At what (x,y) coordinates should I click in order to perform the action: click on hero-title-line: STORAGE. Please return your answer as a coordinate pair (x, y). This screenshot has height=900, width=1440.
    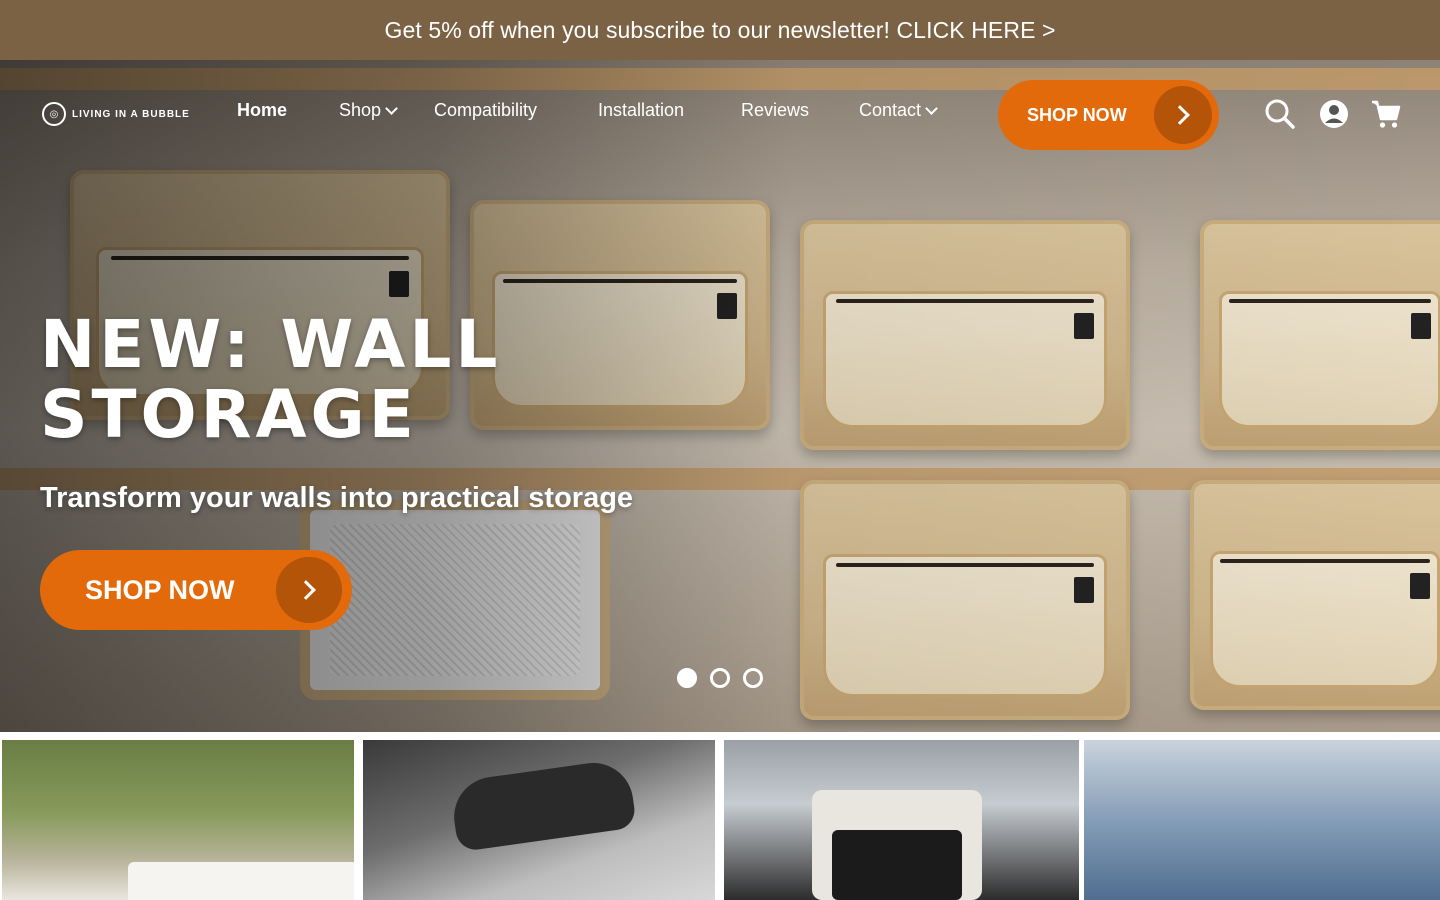
    Looking at the image, I should click on (229, 414).